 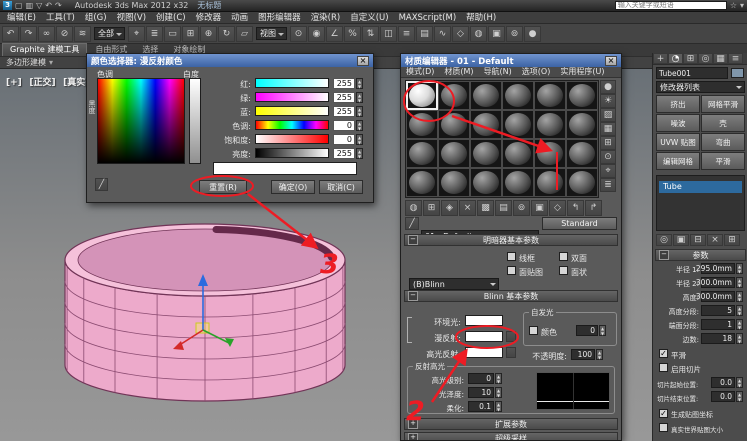 I want to click on glossiness-spinner, so click(x=498, y=392).